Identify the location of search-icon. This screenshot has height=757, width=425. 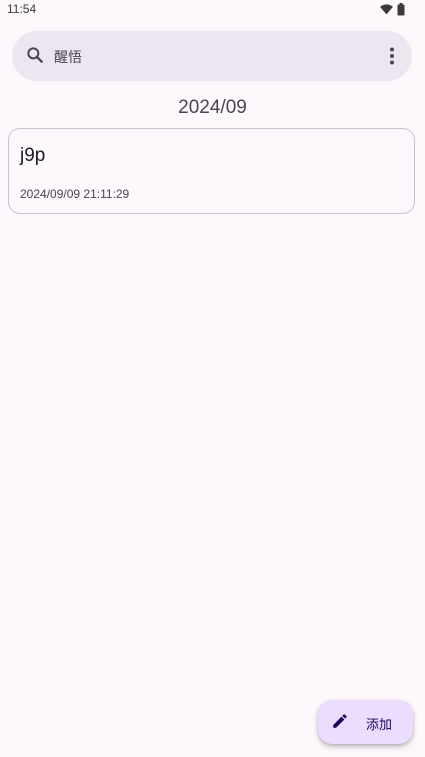
(35, 55).